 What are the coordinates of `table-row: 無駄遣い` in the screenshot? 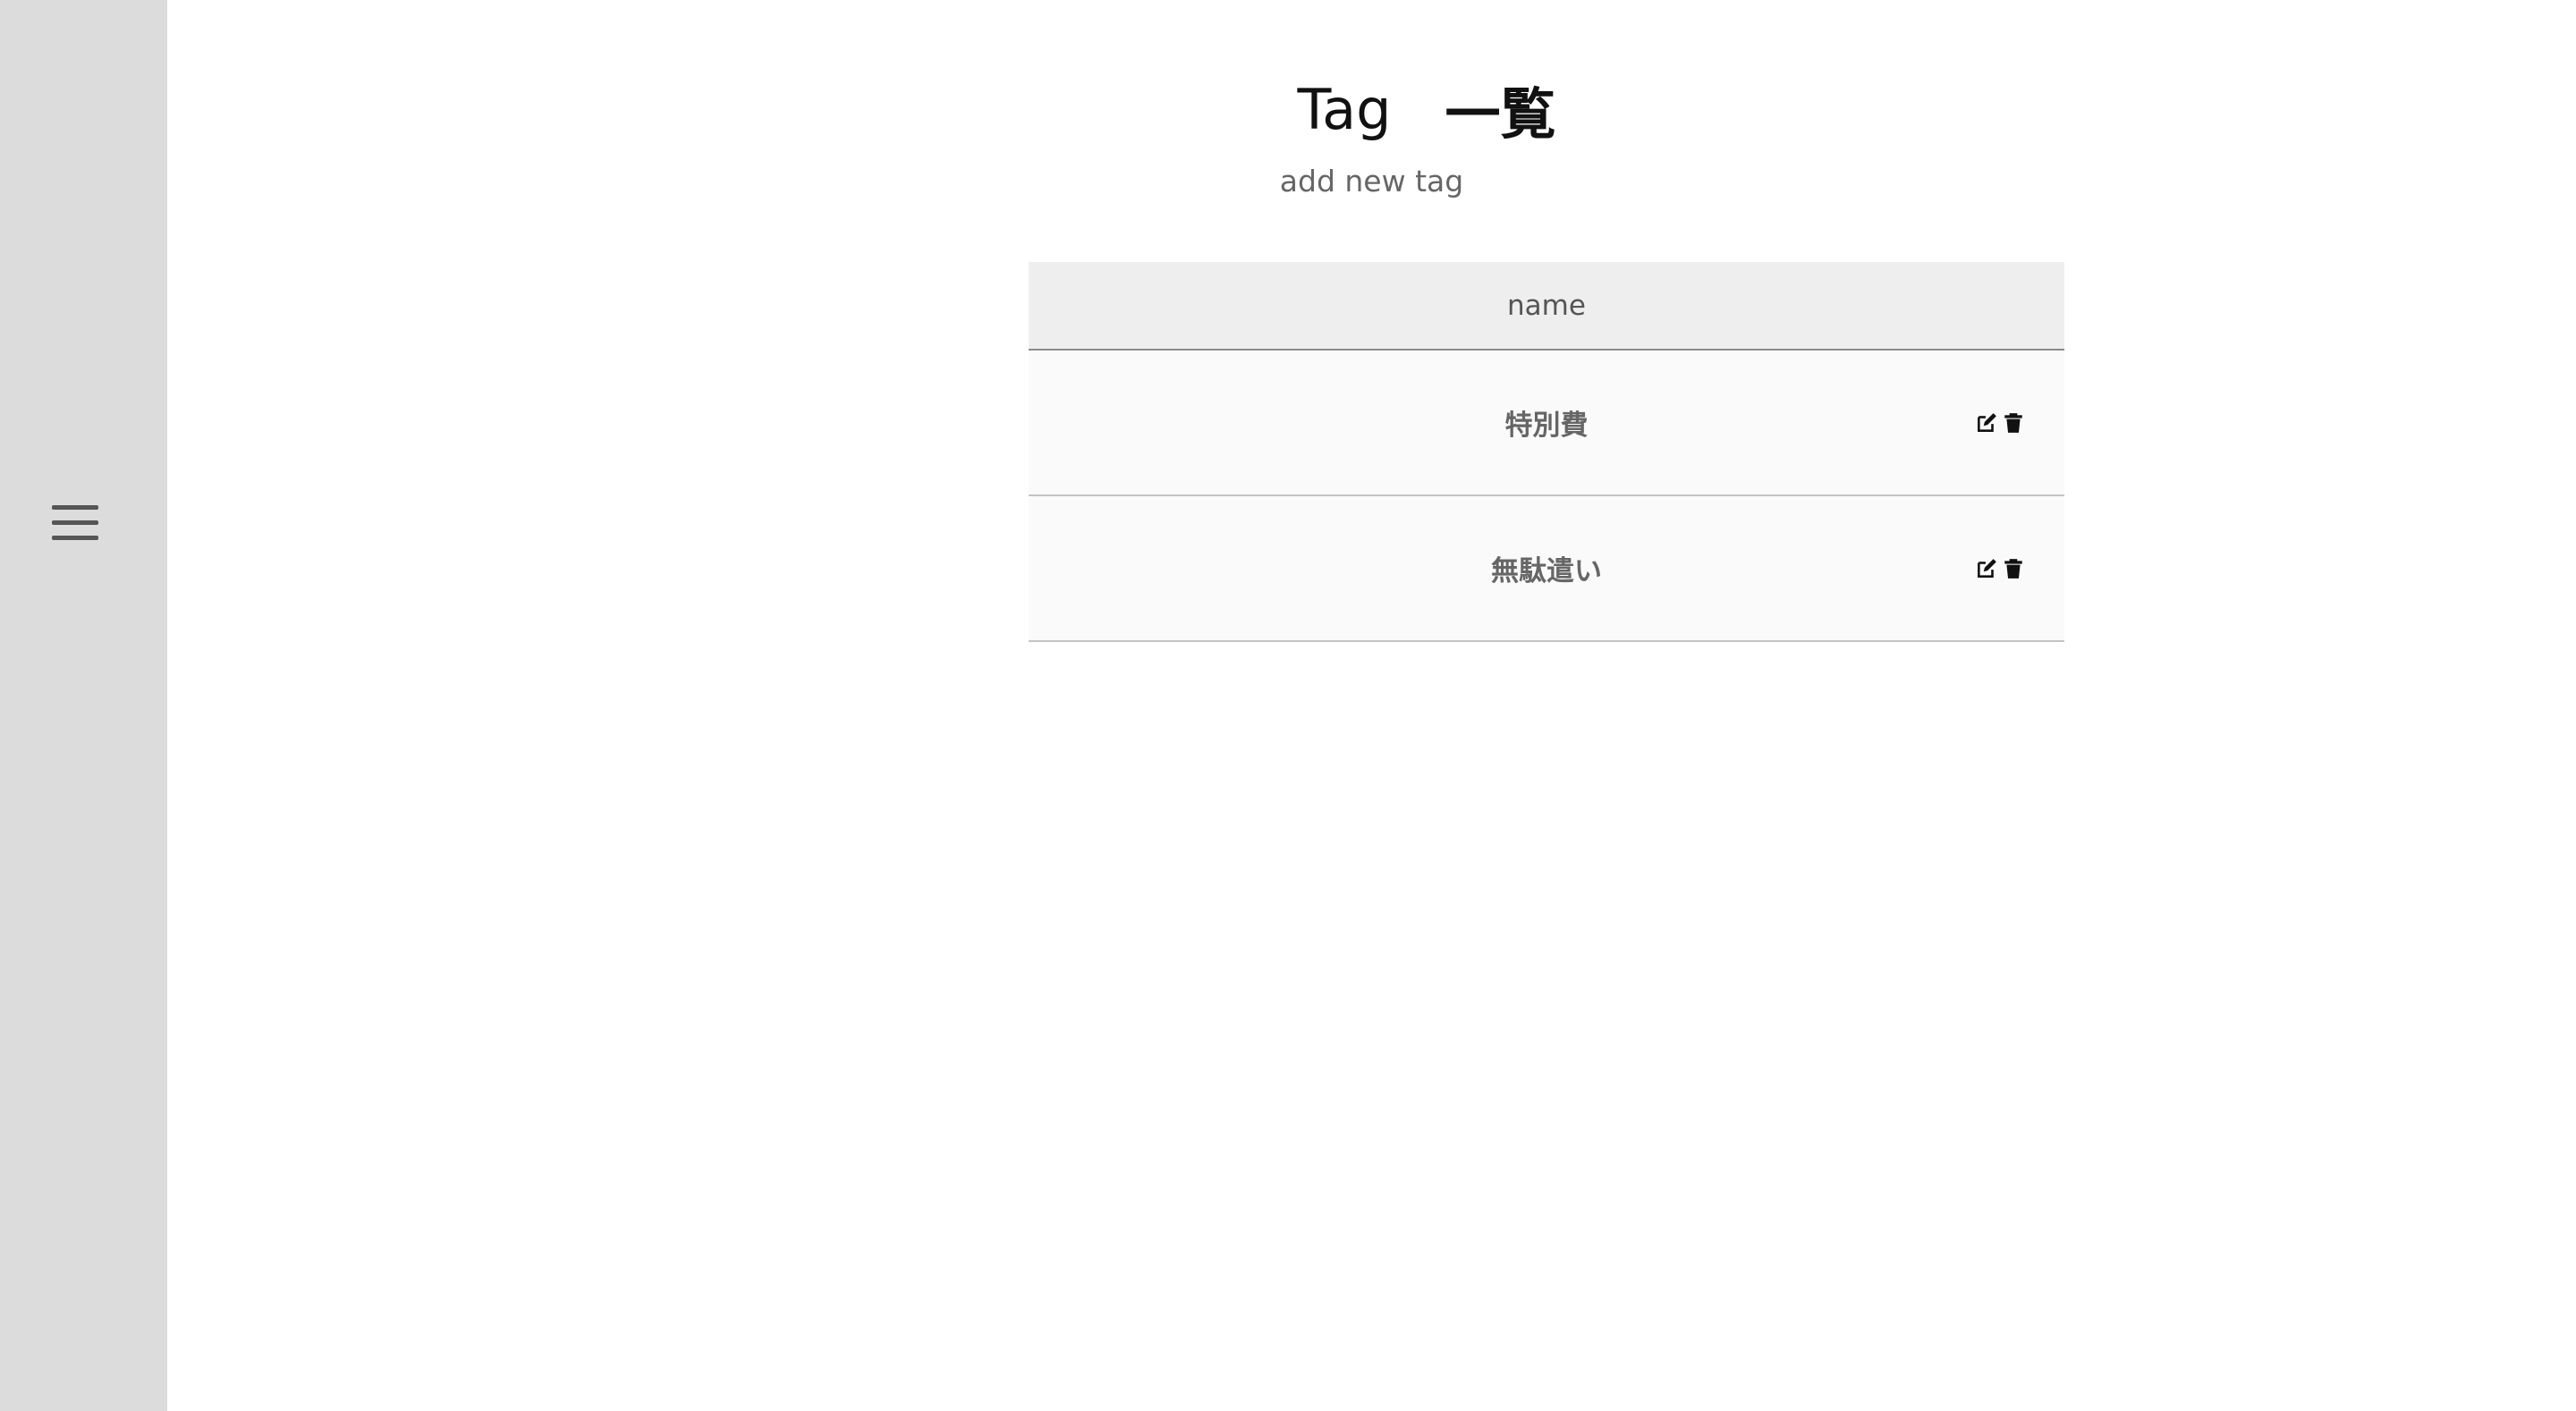 It's located at (1546, 569).